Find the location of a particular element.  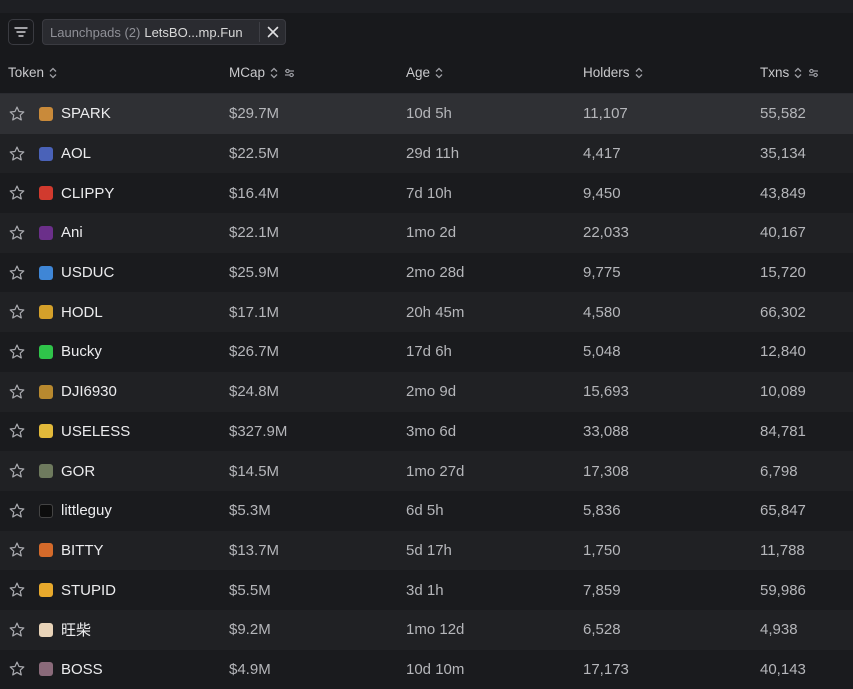

table-row: HODL $17.1M 20h 45m 4,580 66,302 is located at coordinates (426, 312).